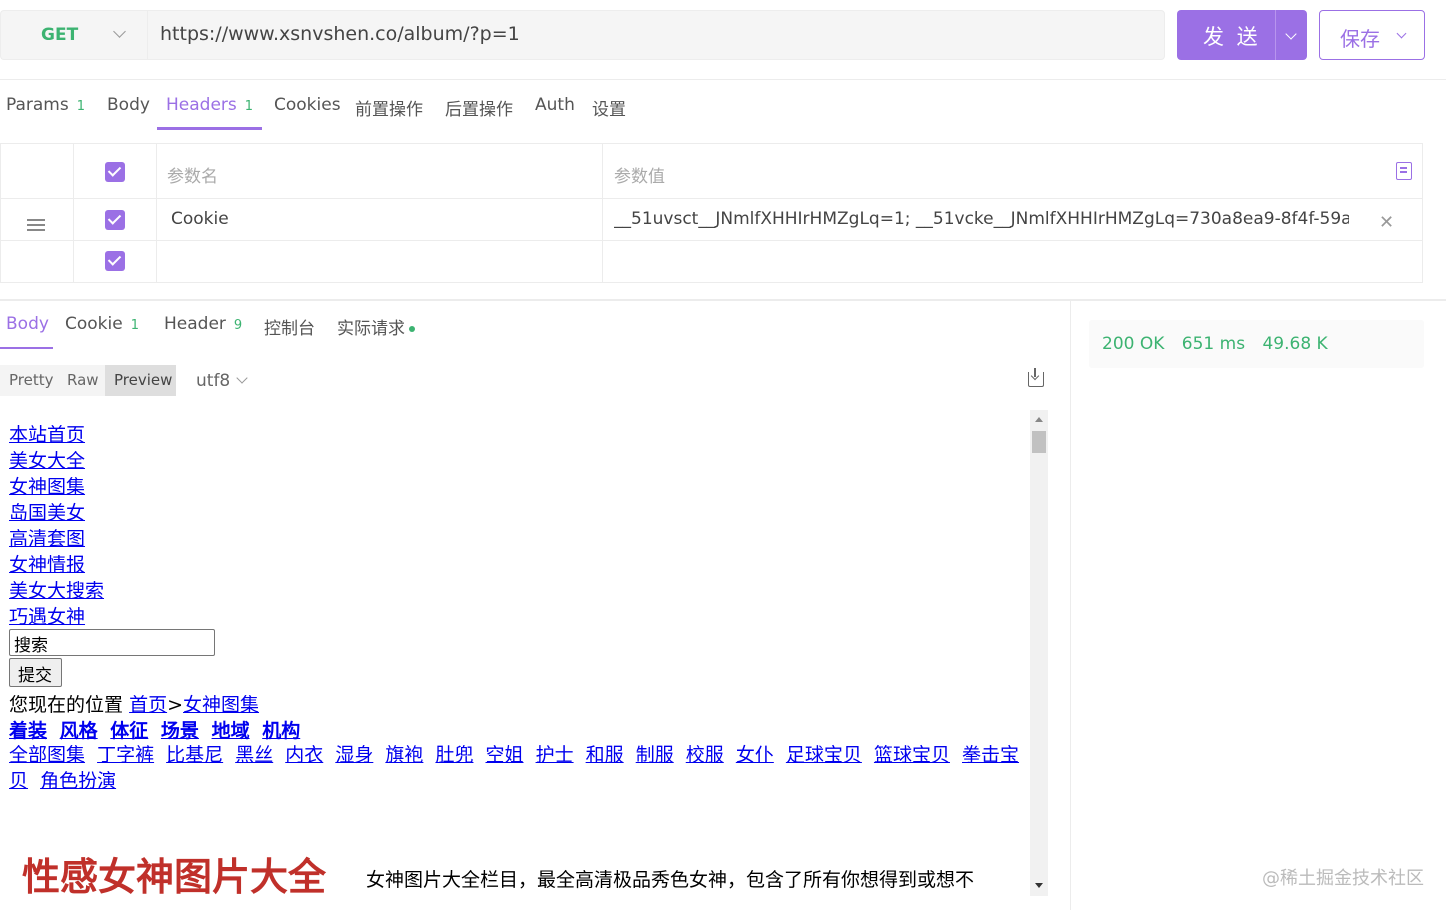  I want to click on tab-cookies: Cookies, so click(307, 105).